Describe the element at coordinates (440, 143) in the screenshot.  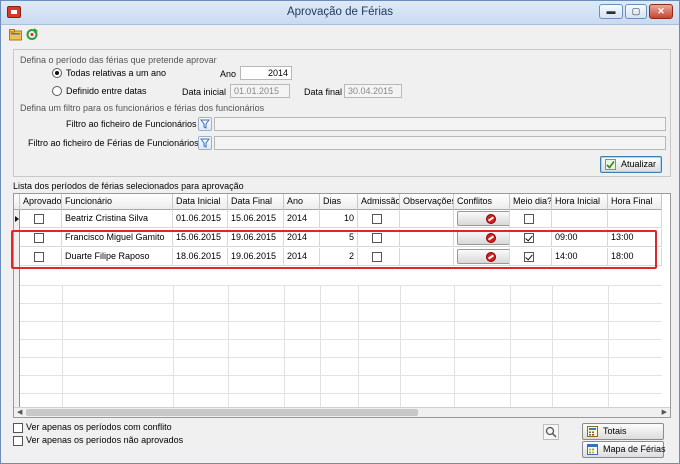
I see `vacations-filter-field` at that location.